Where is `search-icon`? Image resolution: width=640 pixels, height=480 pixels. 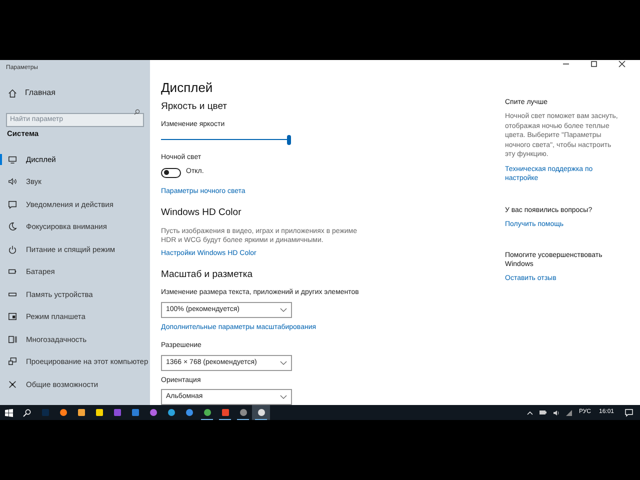 search-icon is located at coordinates (137, 112).